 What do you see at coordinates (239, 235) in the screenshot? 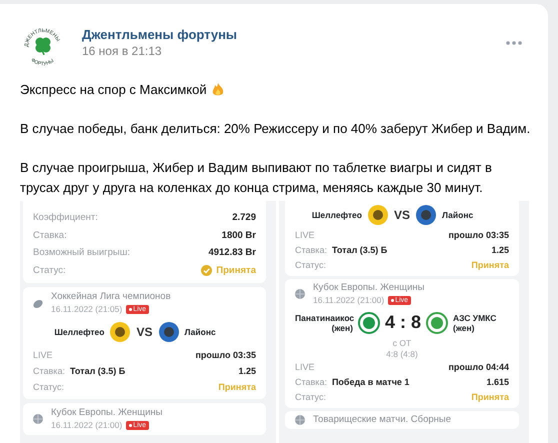
I see `row-value: 1800 Br` at bounding box center [239, 235].